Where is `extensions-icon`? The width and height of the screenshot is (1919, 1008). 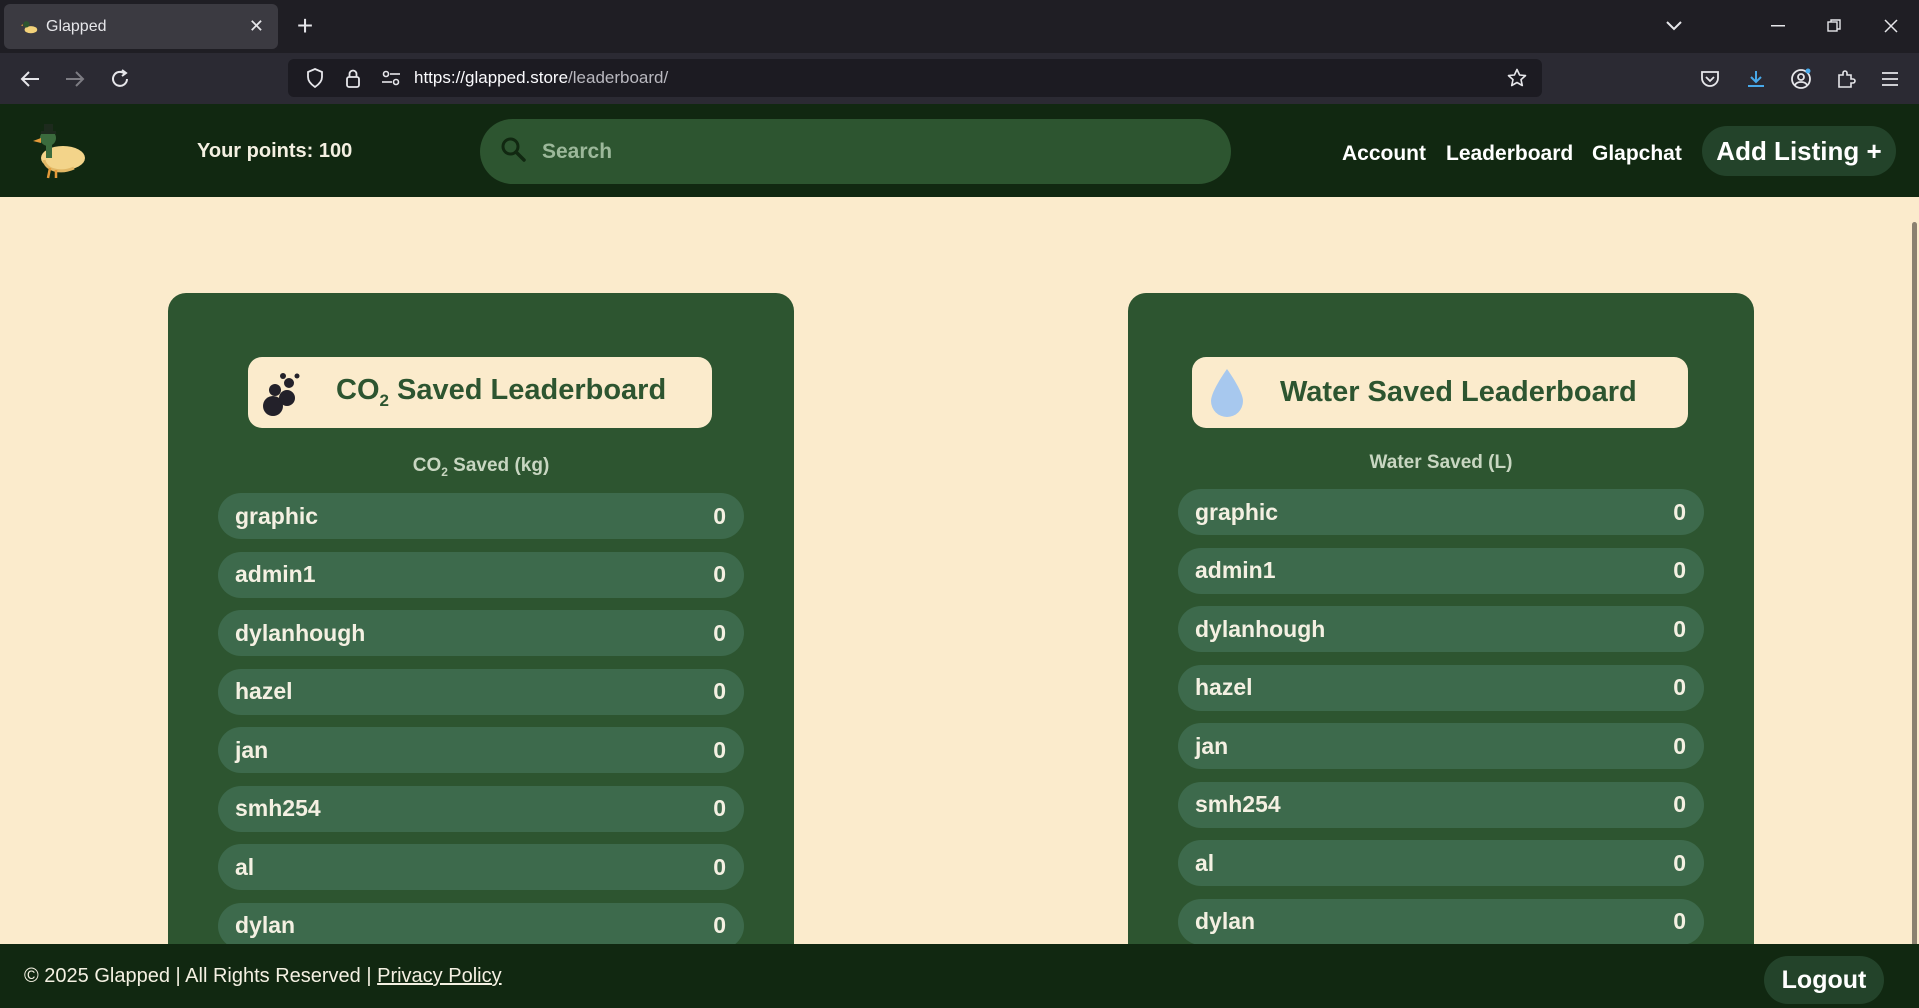
extensions-icon is located at coordinates (1846, 79).